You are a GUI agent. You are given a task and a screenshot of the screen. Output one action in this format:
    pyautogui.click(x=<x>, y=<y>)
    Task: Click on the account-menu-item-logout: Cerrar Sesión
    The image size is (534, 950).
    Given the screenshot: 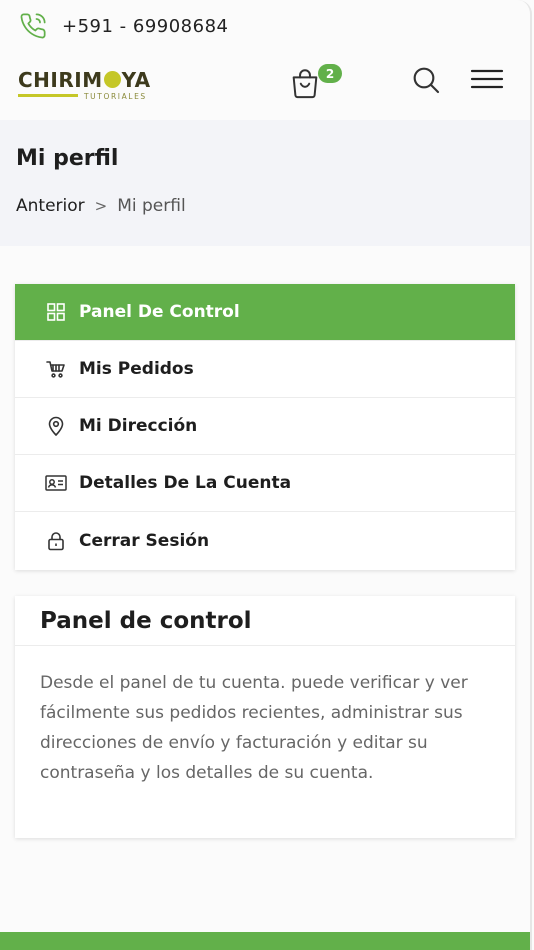 What is the action you would take?
    pyautogui.click(x=265, y=540)
    